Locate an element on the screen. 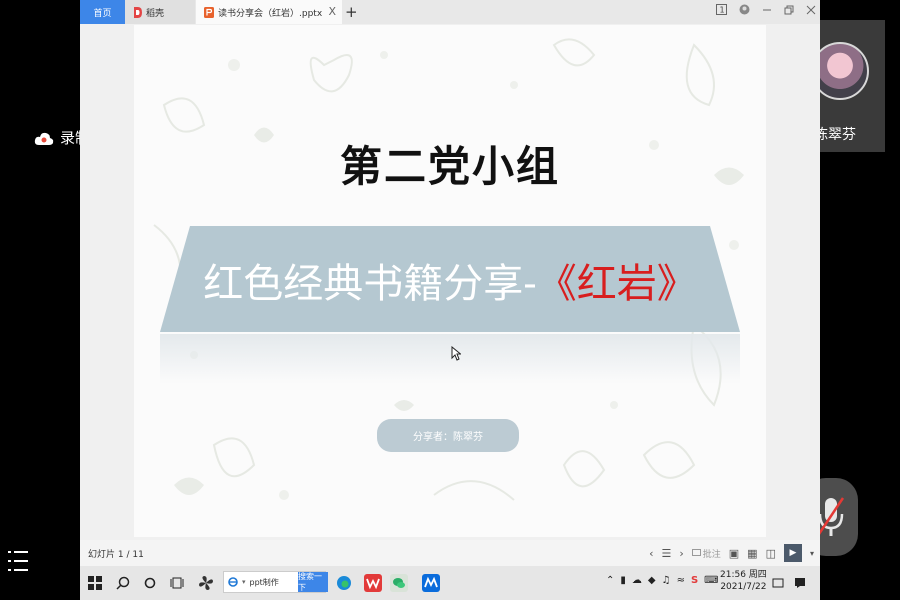 The image size is (900, 600). volume-icon: ♫ is located at coordinates (666, 580).